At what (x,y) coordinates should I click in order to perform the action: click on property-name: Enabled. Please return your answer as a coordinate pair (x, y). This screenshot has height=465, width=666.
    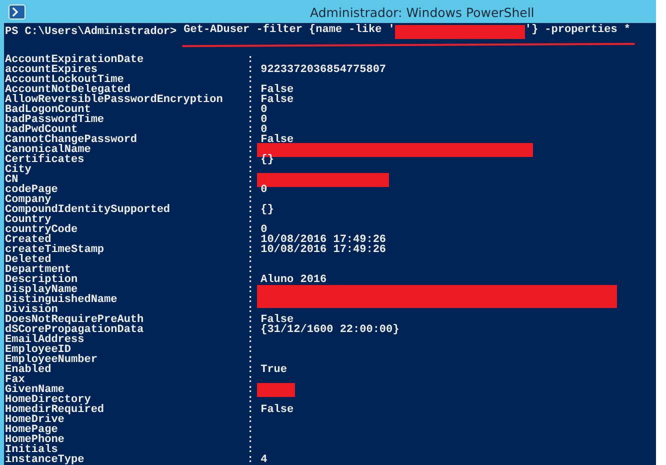
    Looking at the image, I should click on (28, 370).